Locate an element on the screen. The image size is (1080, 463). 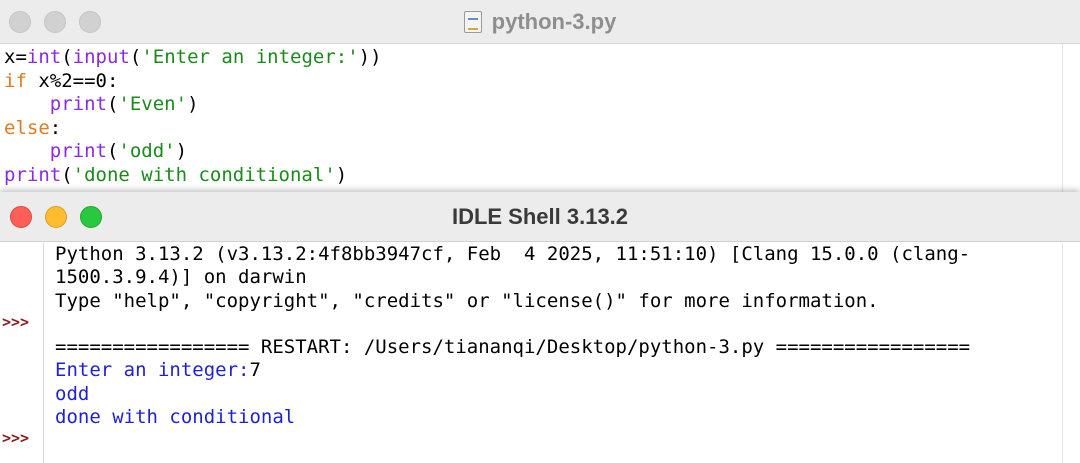
code-line-1: x=int(input('Enter an integer:')) is located at coordinates (193, 57).